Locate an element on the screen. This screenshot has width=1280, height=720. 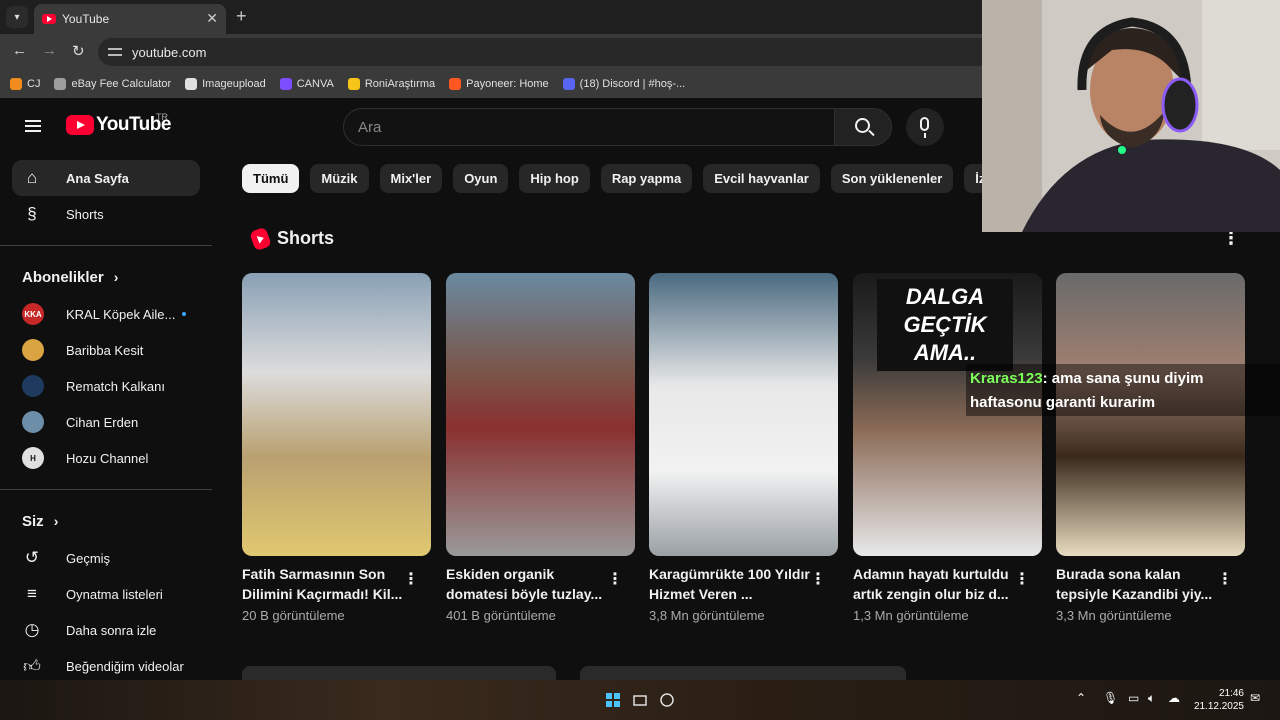
tray-chevron-up-icon: ⌃ is located at coordinates (1081, 698).